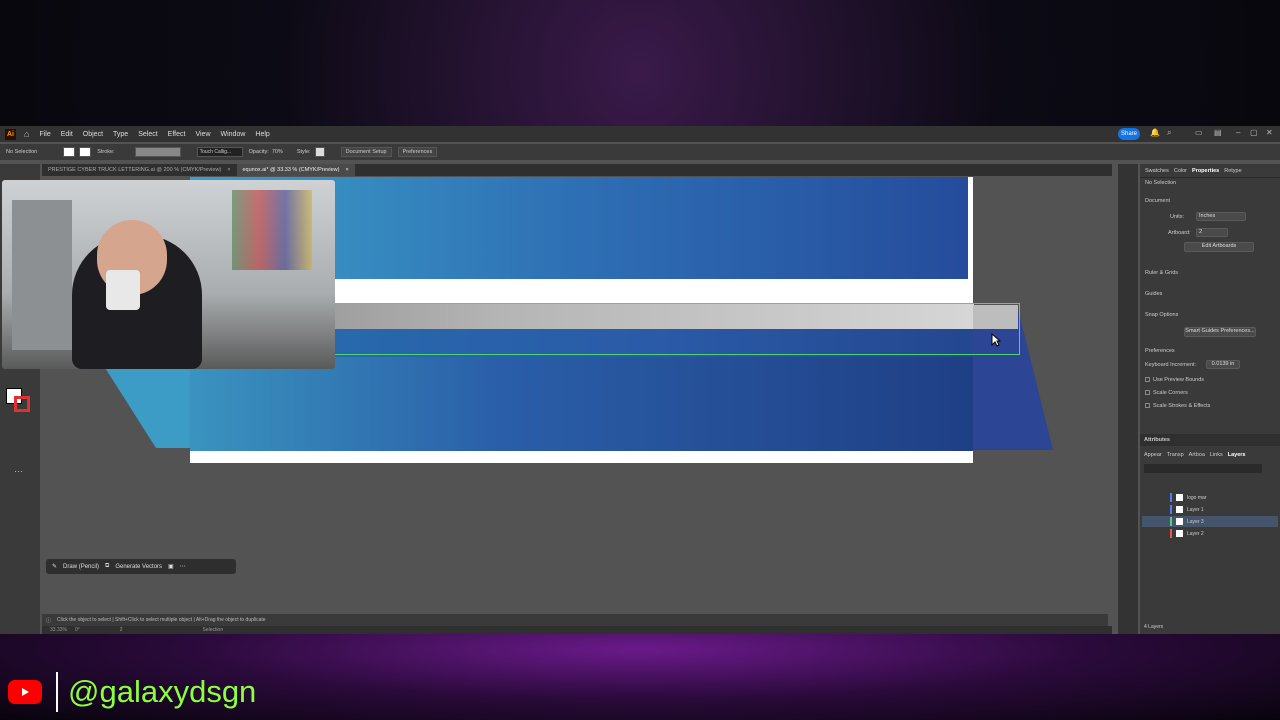 The image size is (1280, 720). I want to click on layer-row-selected: Layer 3, so click(1210, 521).